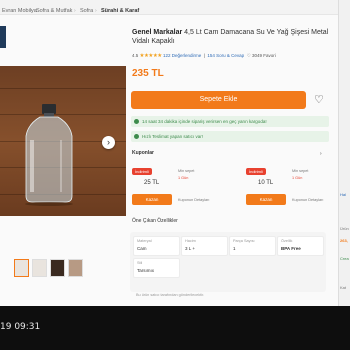 This screenshot has height=350, width=350. Describe the element at coordinates (344, 240) in the screenshot. I see `side-panel-price: 263,` at that location.